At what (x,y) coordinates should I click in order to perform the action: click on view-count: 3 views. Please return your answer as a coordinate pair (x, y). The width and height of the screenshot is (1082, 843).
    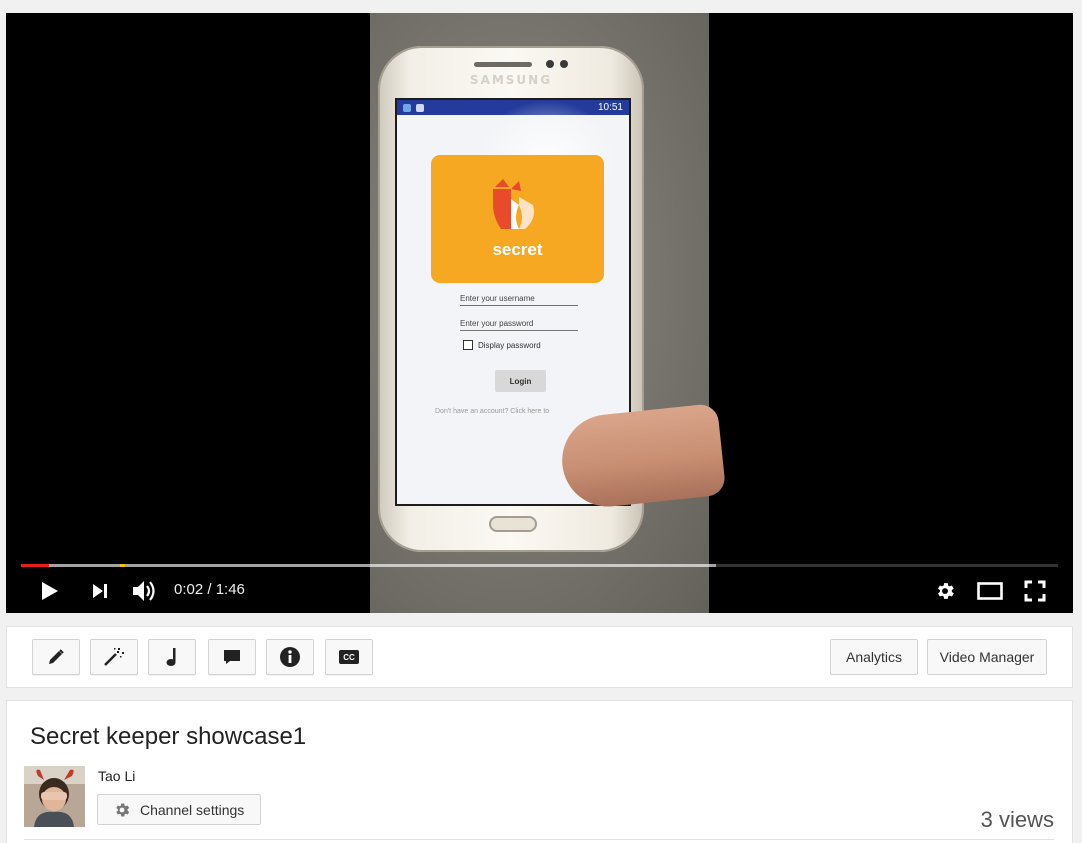
    Looking at the image, I should click on (1017, 819).